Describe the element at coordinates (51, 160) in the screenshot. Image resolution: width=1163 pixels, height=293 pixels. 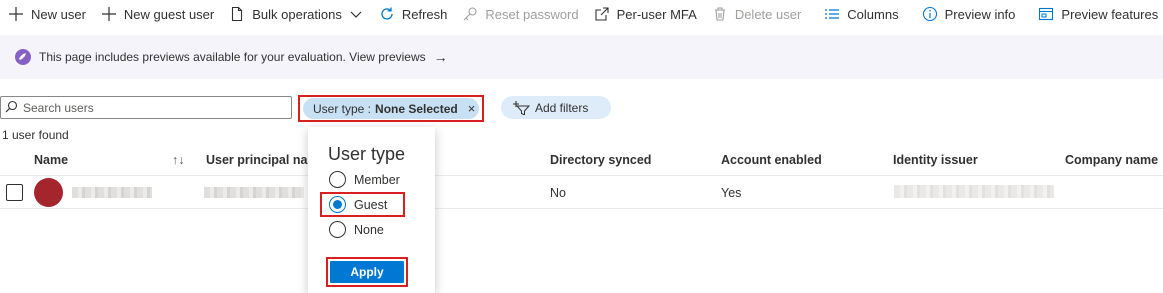
I see `column-header-name: Name` at that location.